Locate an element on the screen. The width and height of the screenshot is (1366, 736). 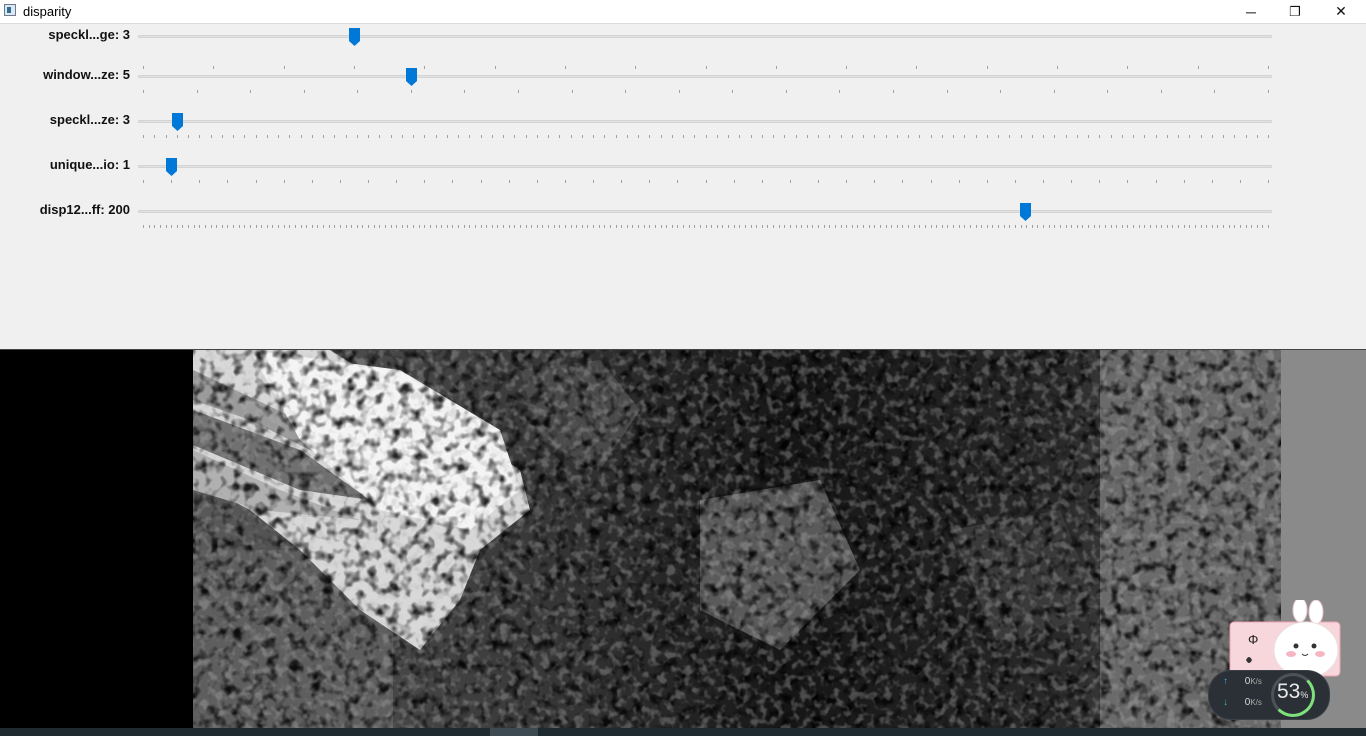
trackbar-label: speckl...ge: 3 is located at coordinates (89, 34).